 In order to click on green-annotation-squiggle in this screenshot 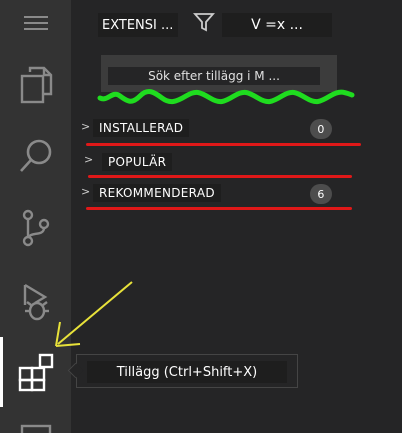, I will do `click(226, 97)`.